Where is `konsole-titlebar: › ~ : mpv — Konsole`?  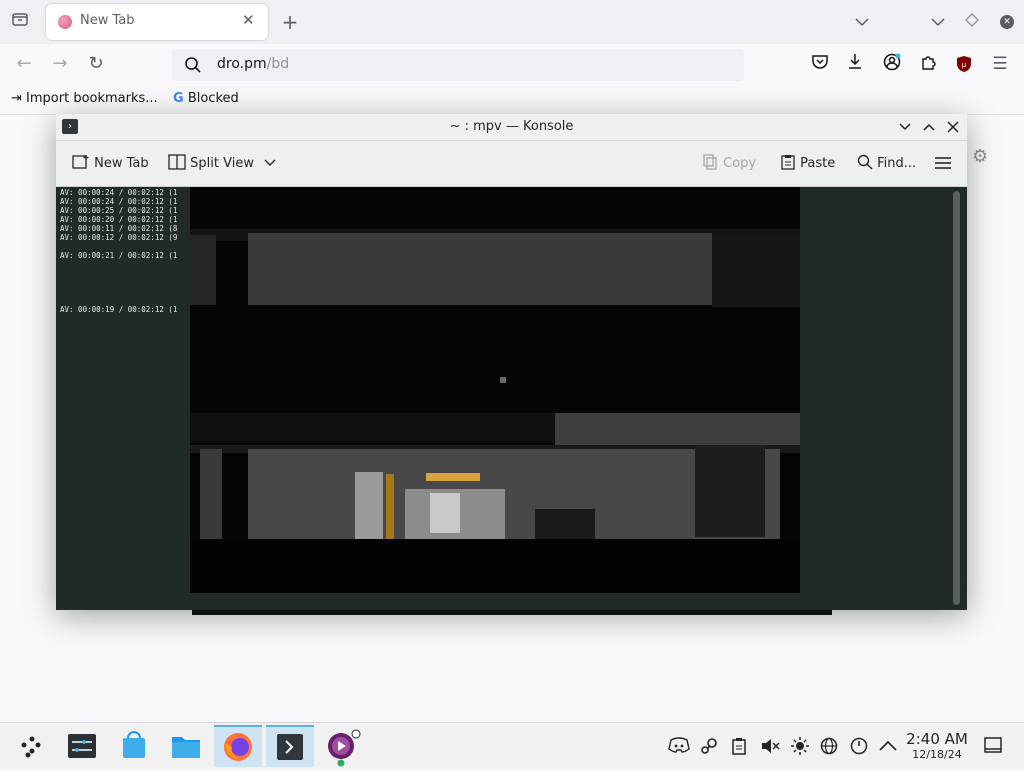
konsole-titlebar: › ~ : mpv — Konsole is located at coordinates (511, 127).